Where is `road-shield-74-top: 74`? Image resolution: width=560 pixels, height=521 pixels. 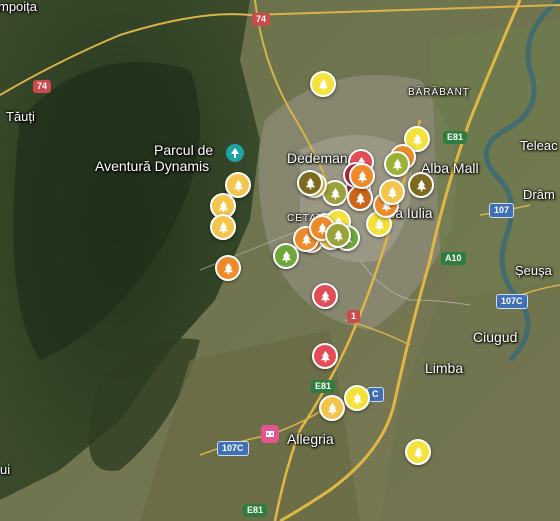 road-shield-74-top: 74 is located at coordinates (261, 19).